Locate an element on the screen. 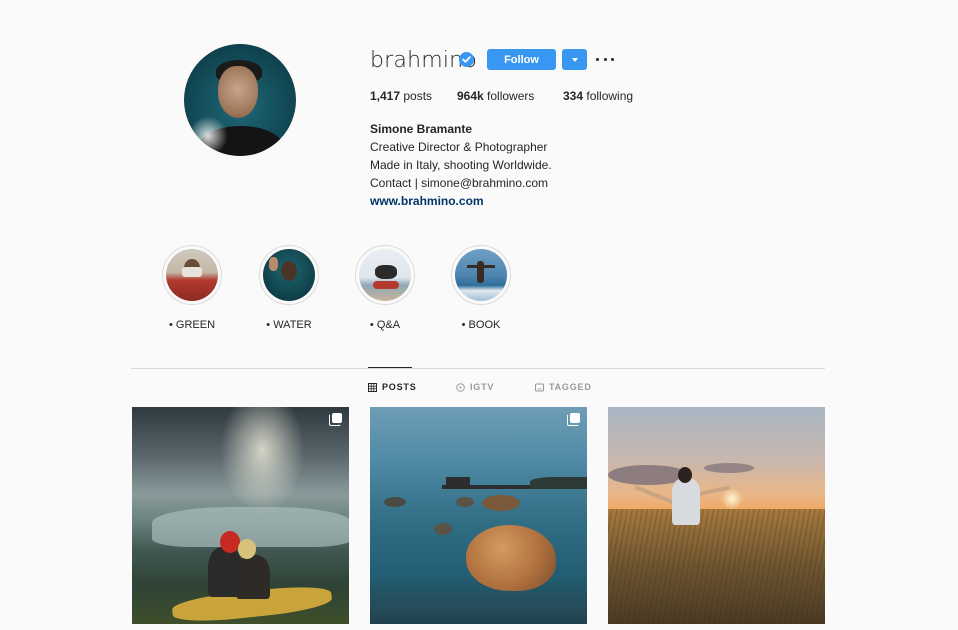 The width and height of the screenshot is (958, 630). more-options-icon is located at coordinates (605, 59).